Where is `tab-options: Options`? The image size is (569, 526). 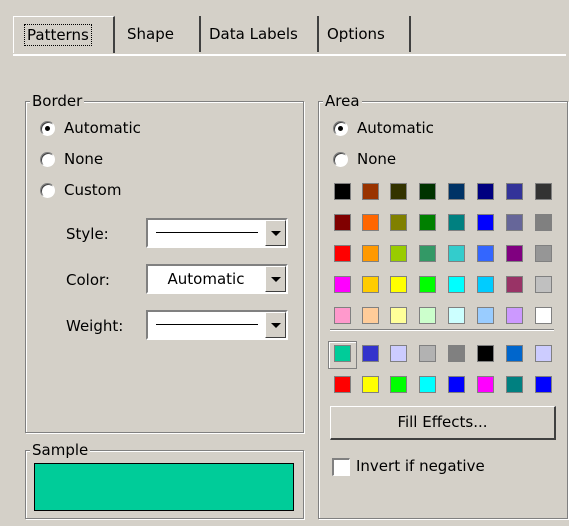 tab-options: Options is located at coordinates (364, 34).